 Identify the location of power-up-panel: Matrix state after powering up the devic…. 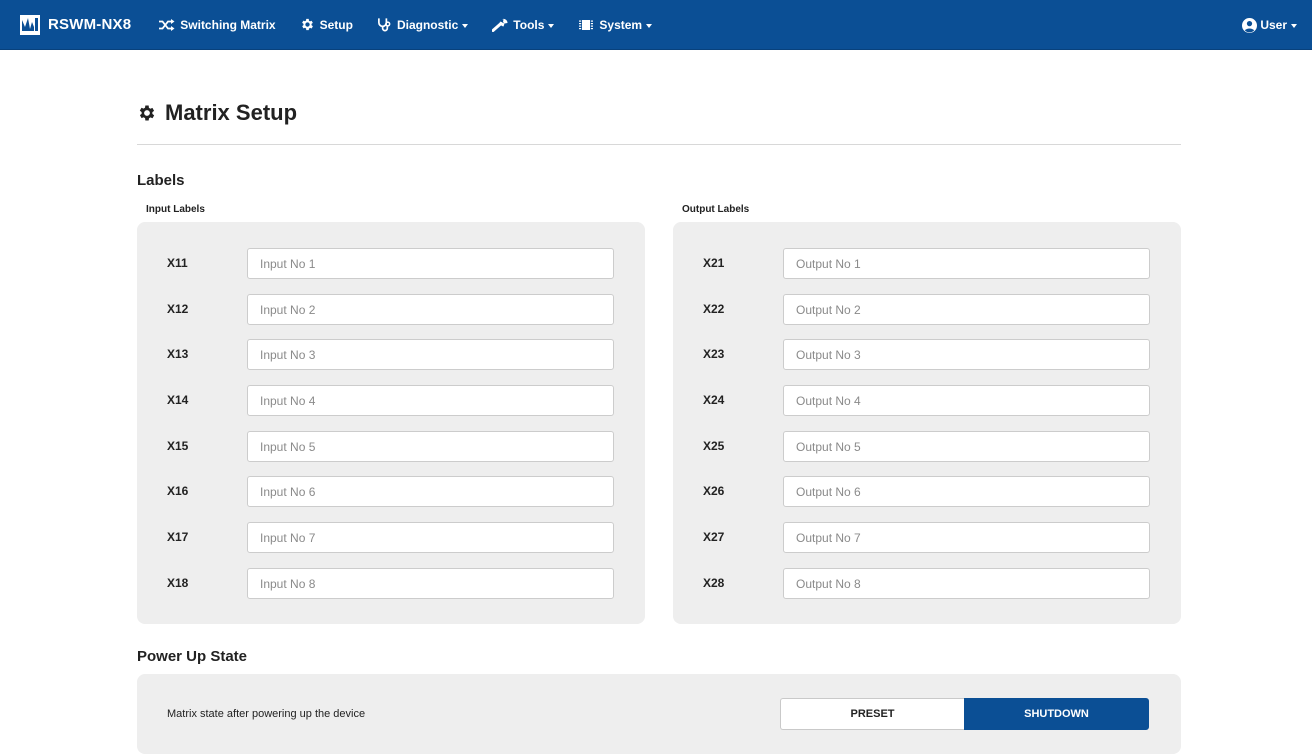
(659, 714).